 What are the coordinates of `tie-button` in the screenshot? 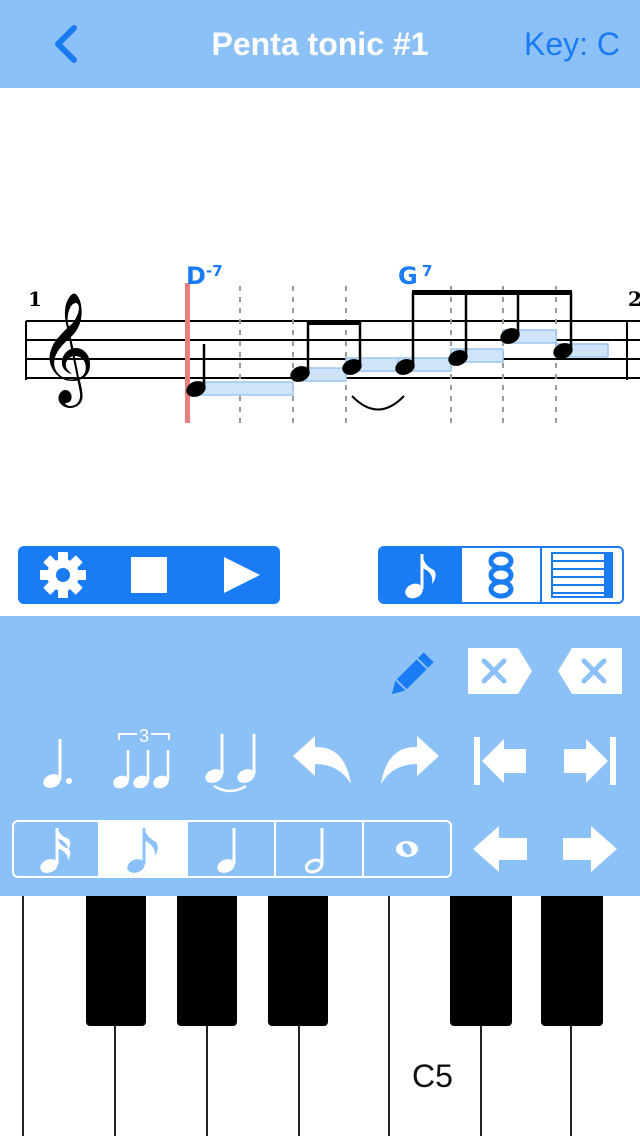 It's located at (232, 763).